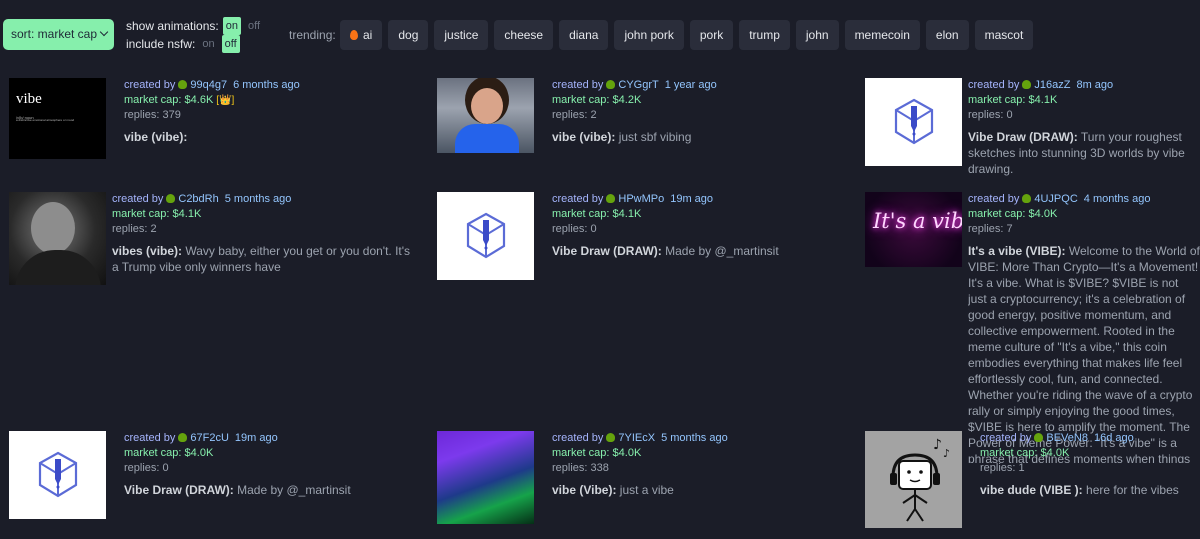 The width and height of the screenshot is (1200, 539). I want to click on coin-description: Vibe Draw (DRAW): Made by @_martinsit, so click(254, 490).